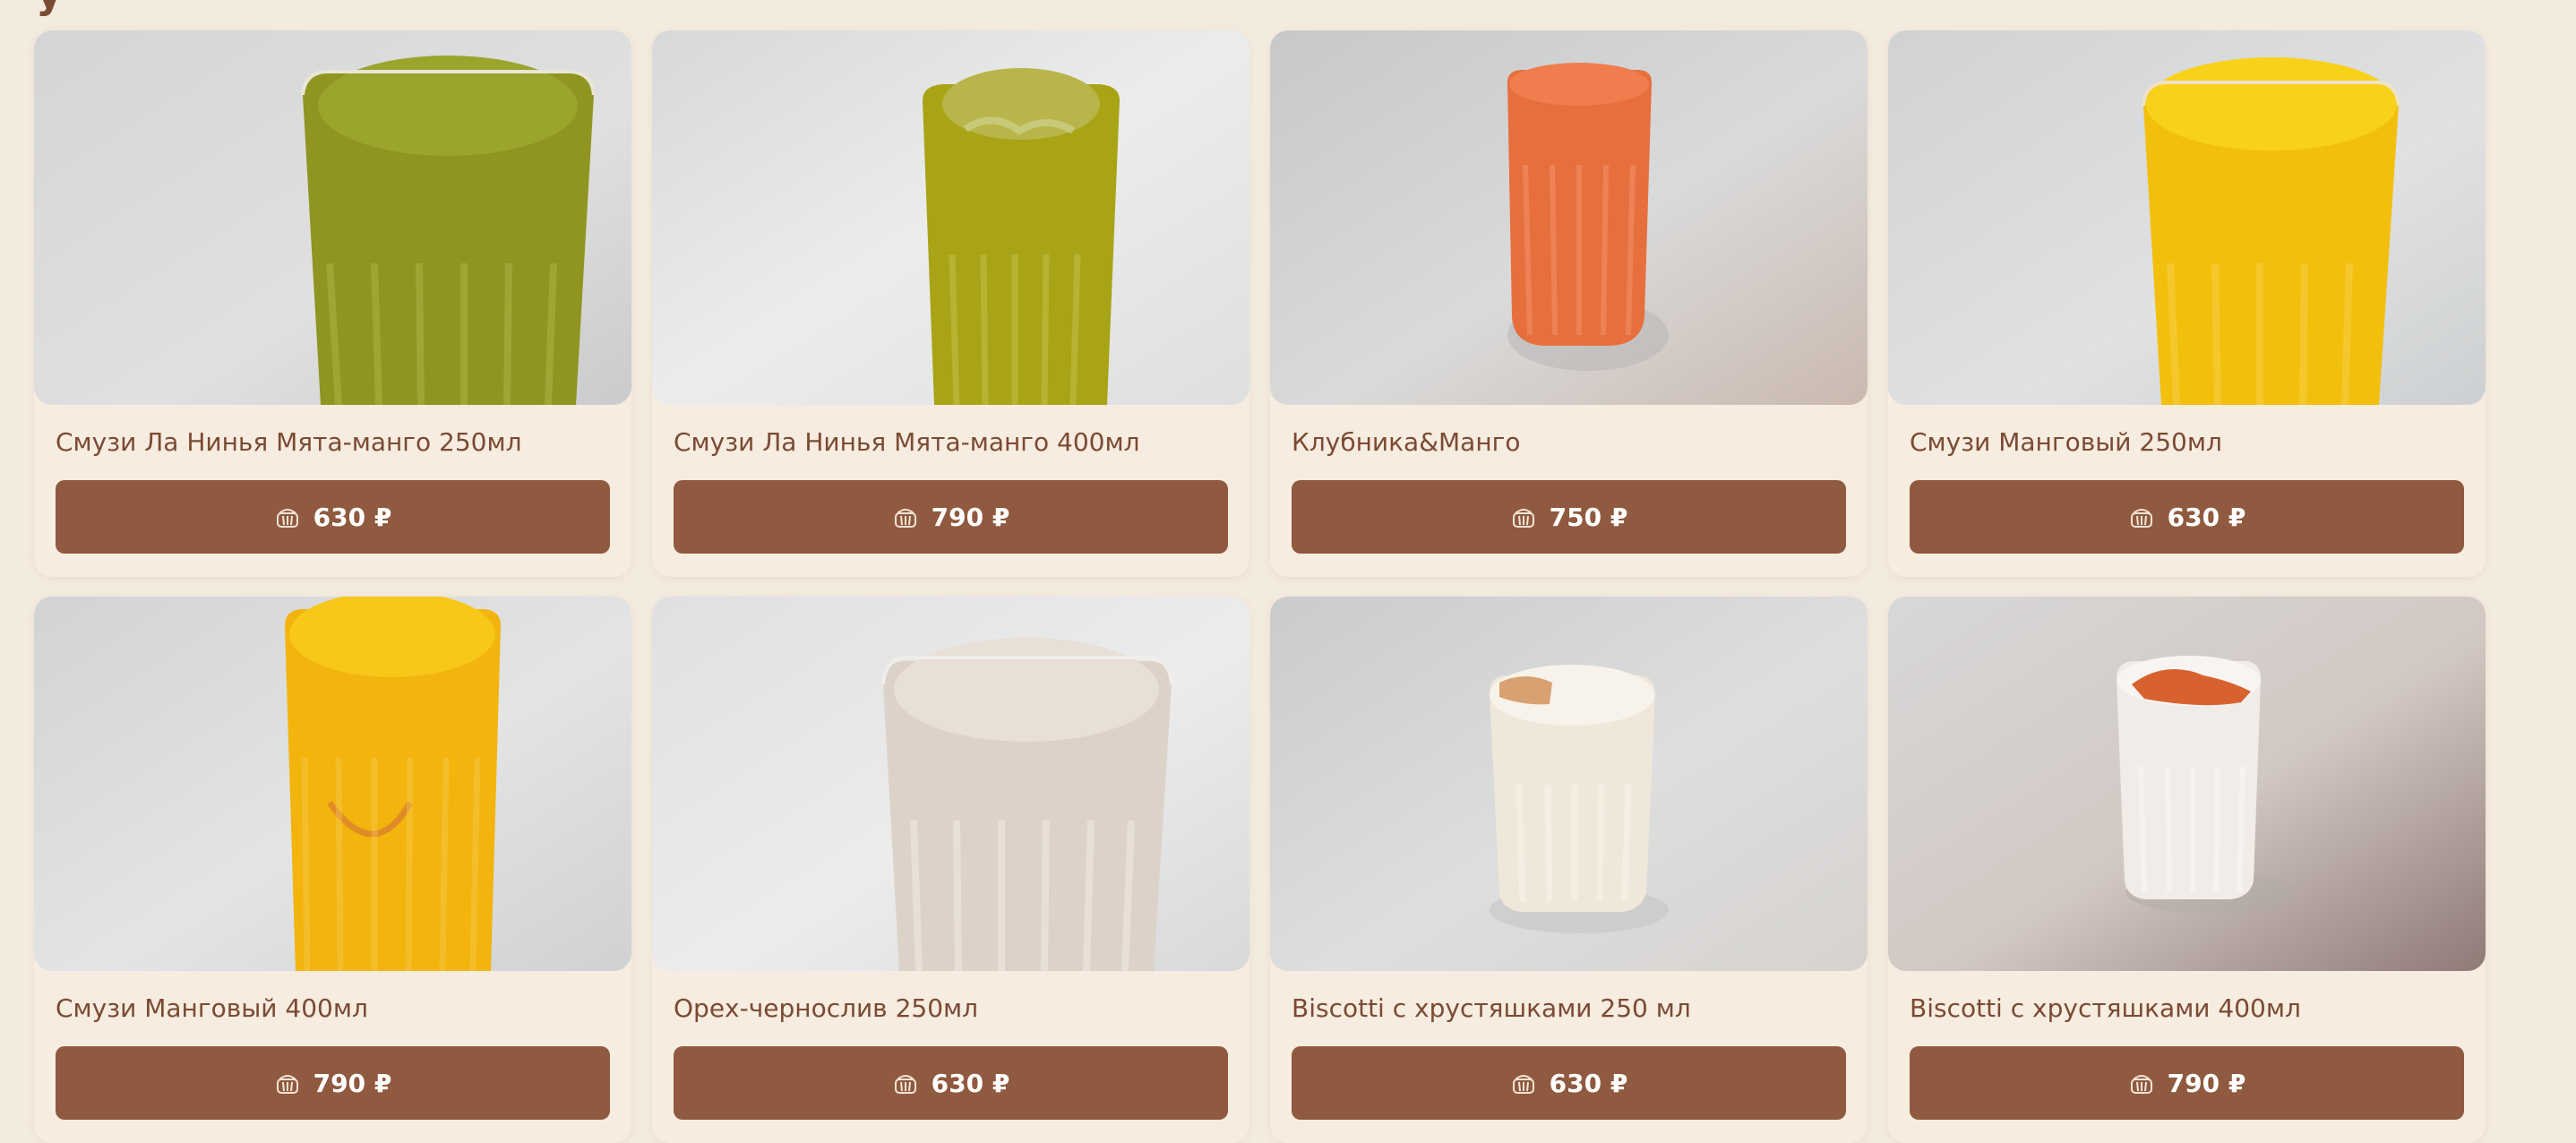  What do you see at coordinates (1406, 442) in the screenshot?
I see `product-name: Клубника&Манго` at bounding box center [1406, 442].